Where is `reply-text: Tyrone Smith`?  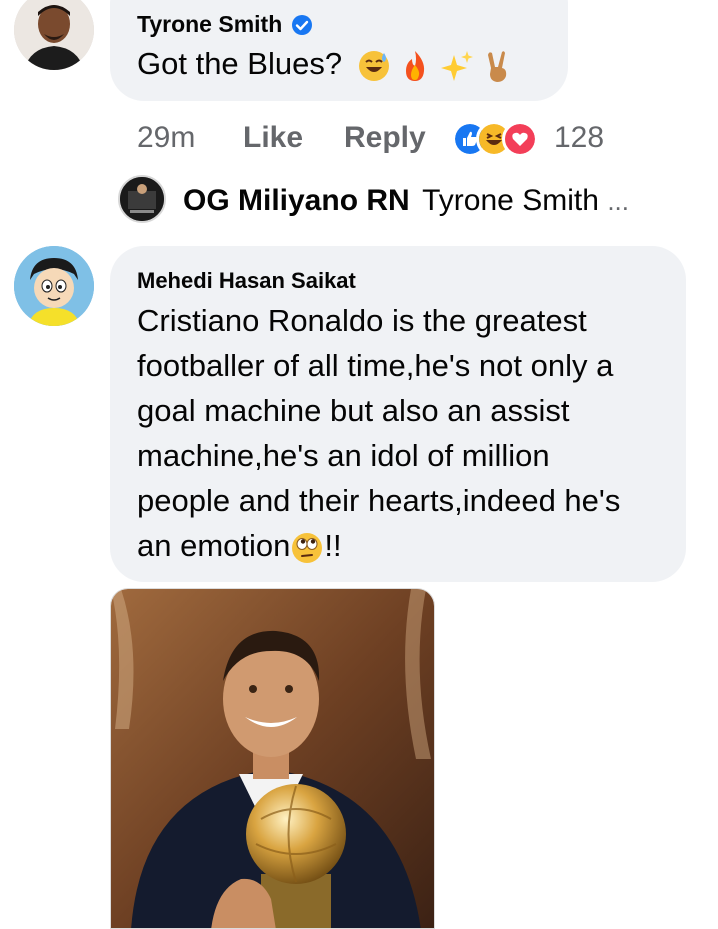 reply-text: Tyrone Smith is located at coordinates (510, 200).